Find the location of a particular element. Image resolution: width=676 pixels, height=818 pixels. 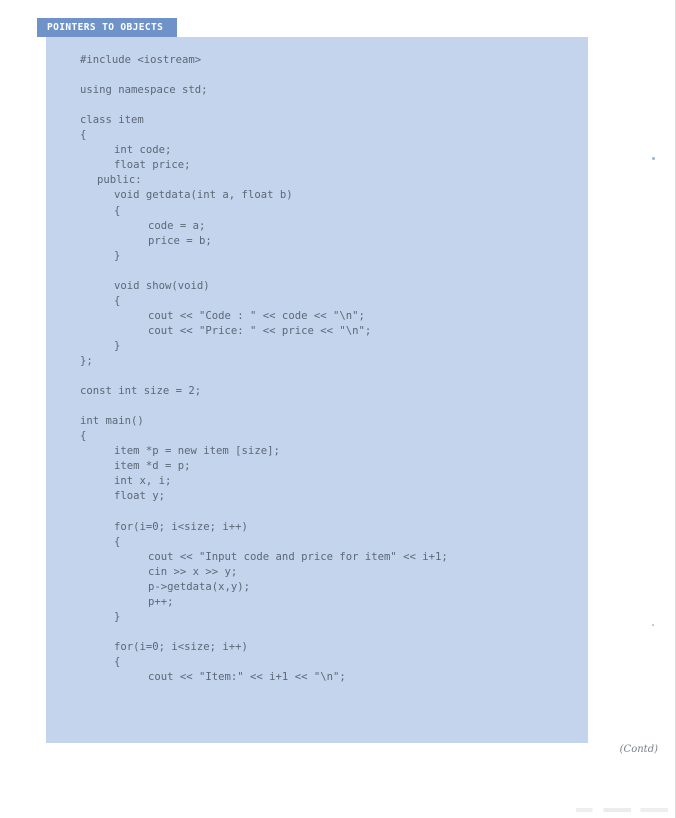

code-line: item *p = new item [size]; is located at coordinates (197, 451).